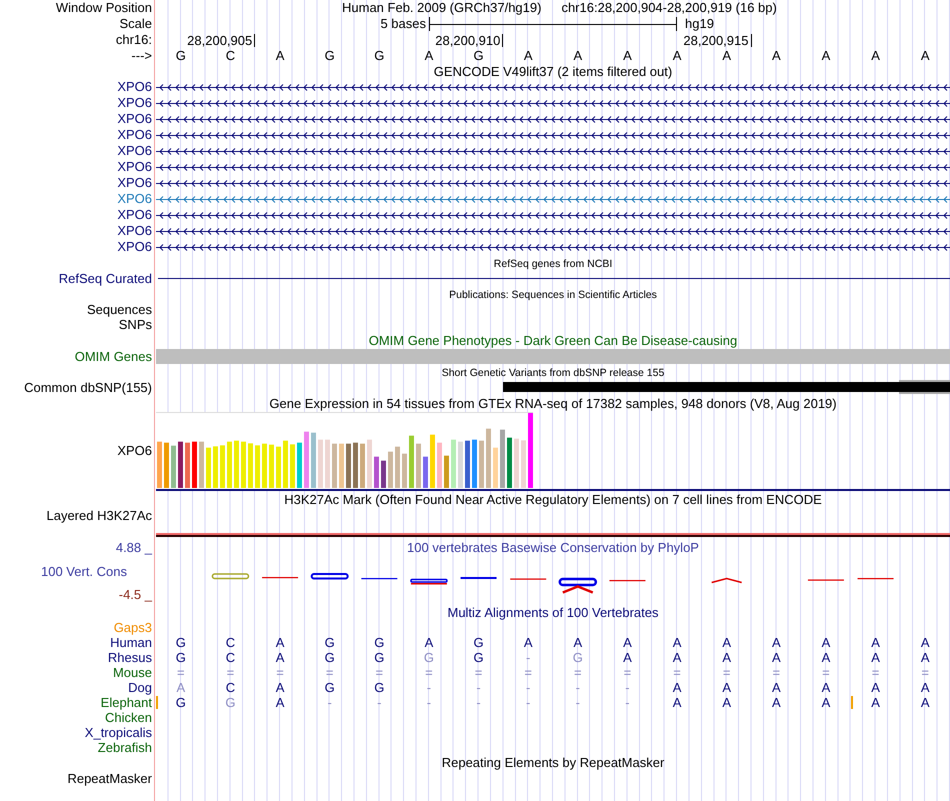 The image size is (950, 801). I want to click on track-label: Layered H3K27Ac, so click(99, 515).